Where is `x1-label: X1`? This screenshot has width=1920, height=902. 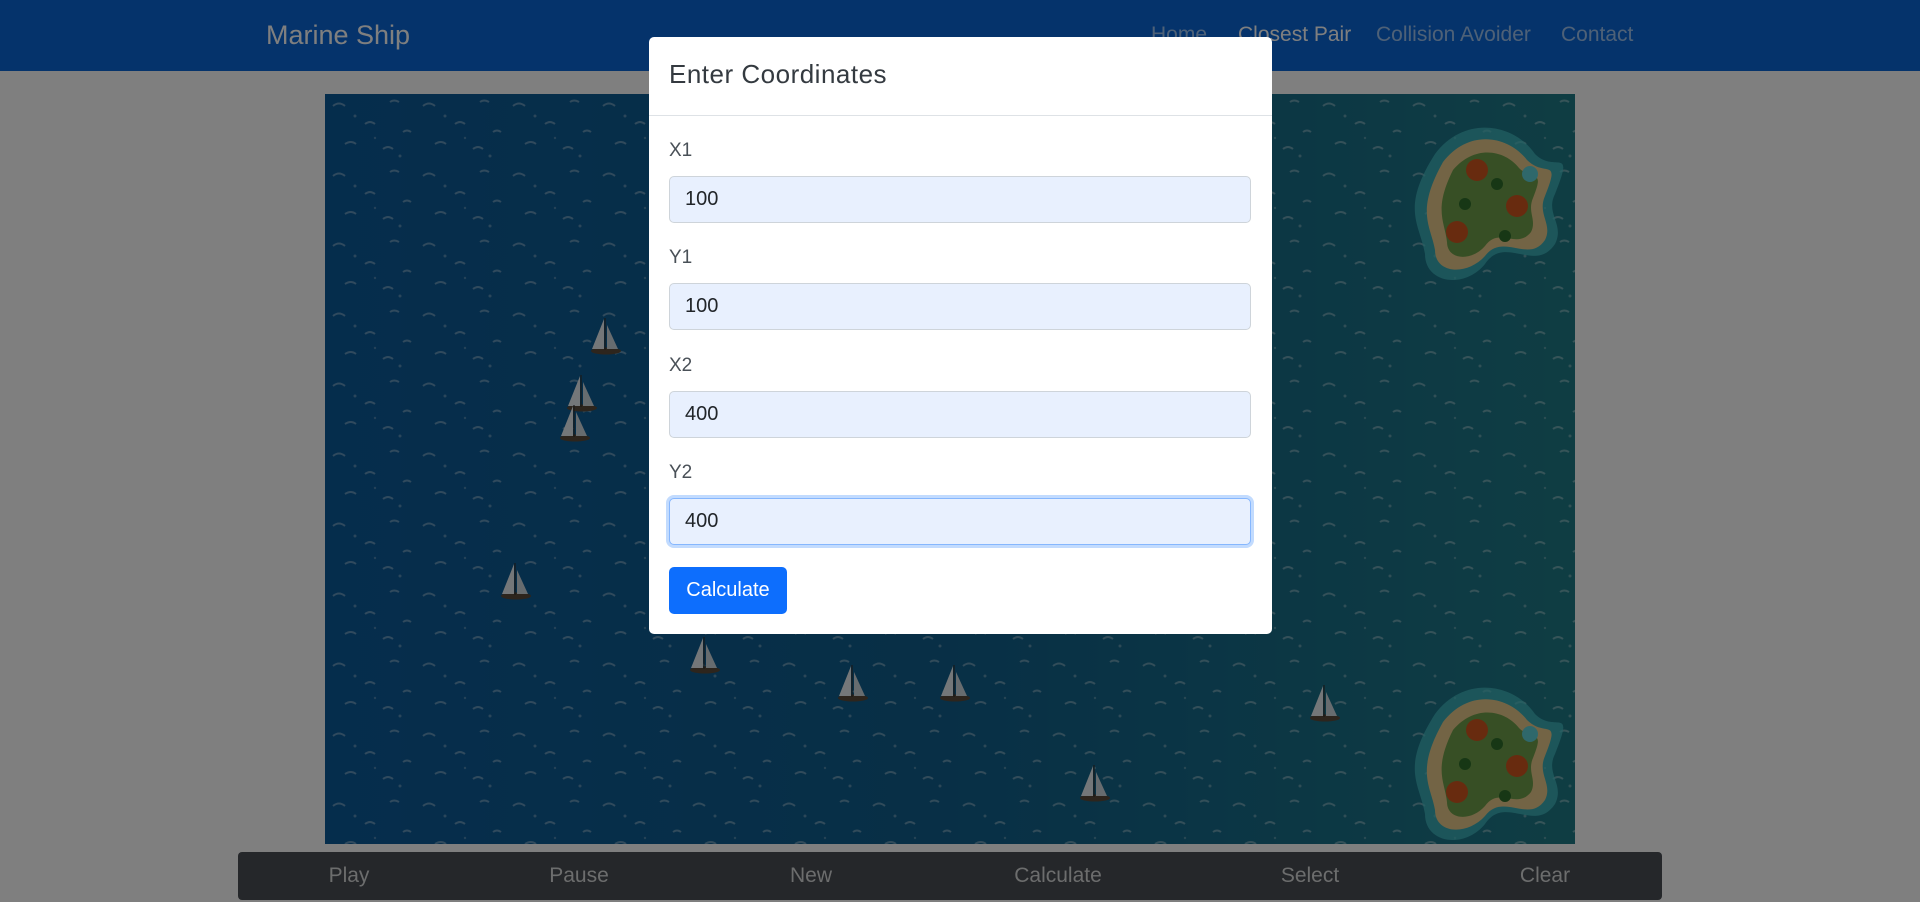 x1-label: X1 is located at coordinates (681, 150).